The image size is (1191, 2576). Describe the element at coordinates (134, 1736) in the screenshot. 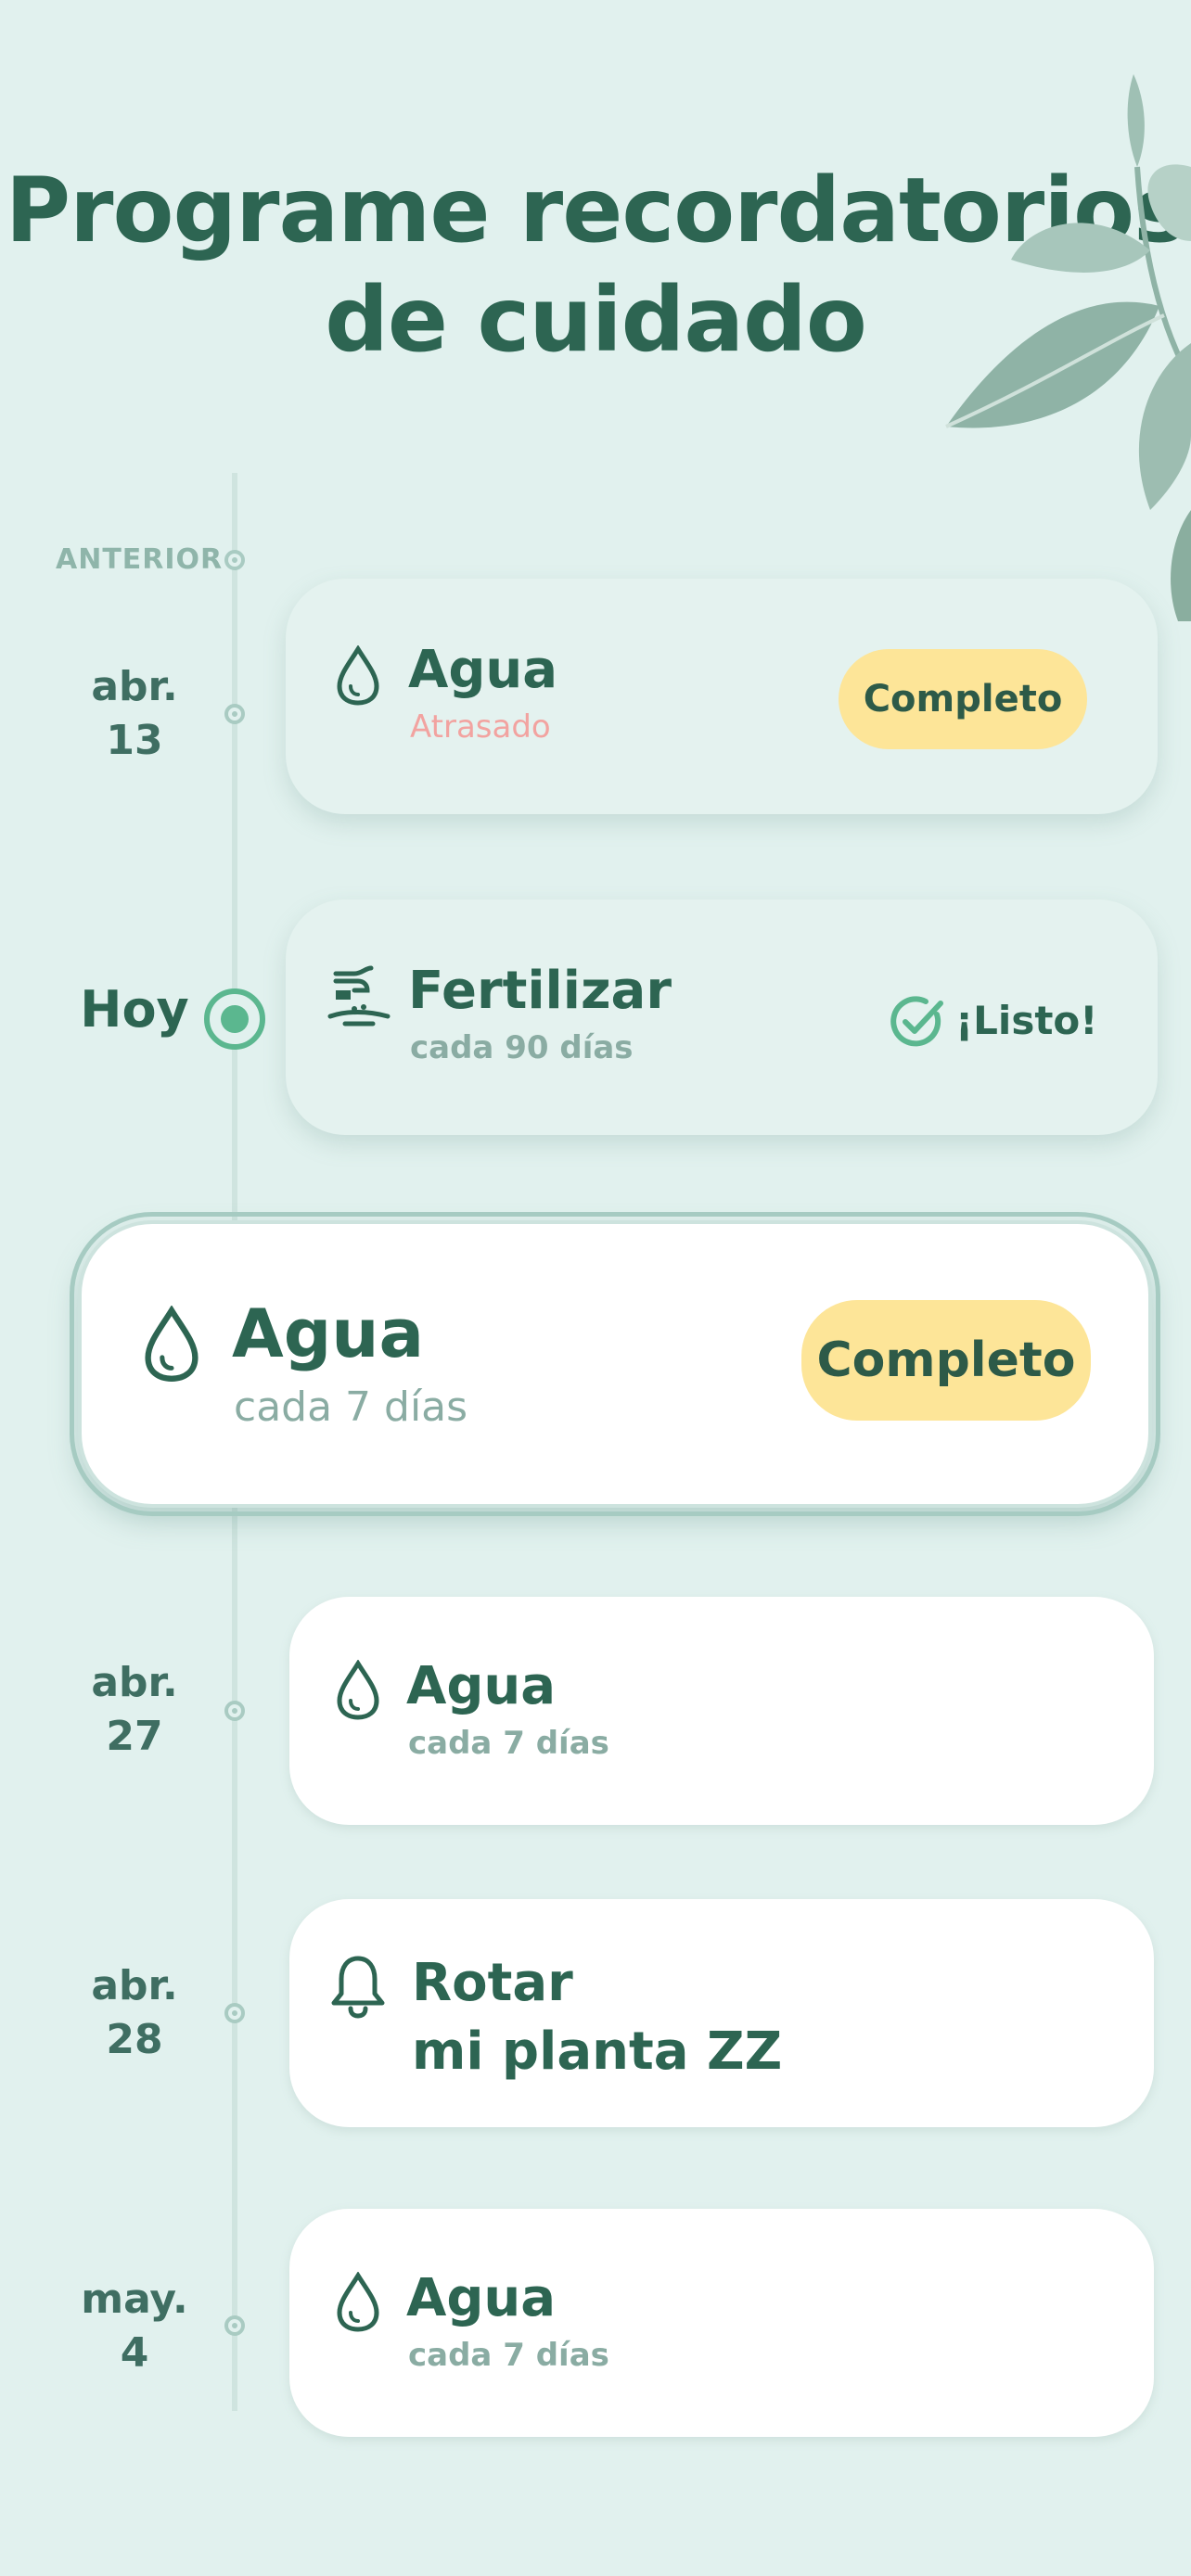

I see `date-day: 27` at that location.